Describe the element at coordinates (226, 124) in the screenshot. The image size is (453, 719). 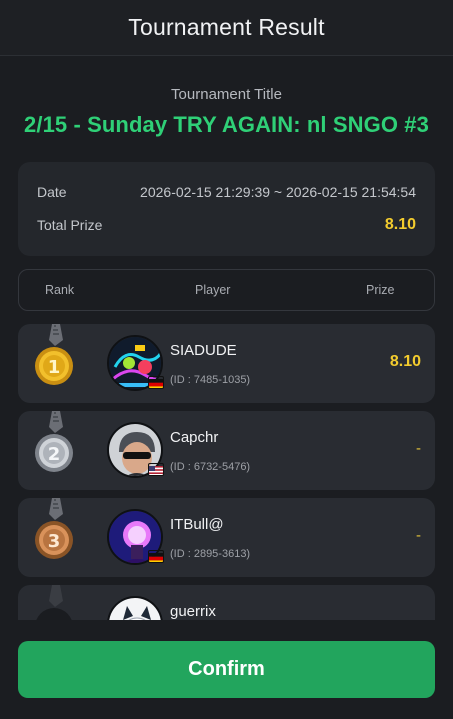
I see `tournament-title: 2/15 - Sunday TRY AGAIN: nl SNGO #3` at that location.